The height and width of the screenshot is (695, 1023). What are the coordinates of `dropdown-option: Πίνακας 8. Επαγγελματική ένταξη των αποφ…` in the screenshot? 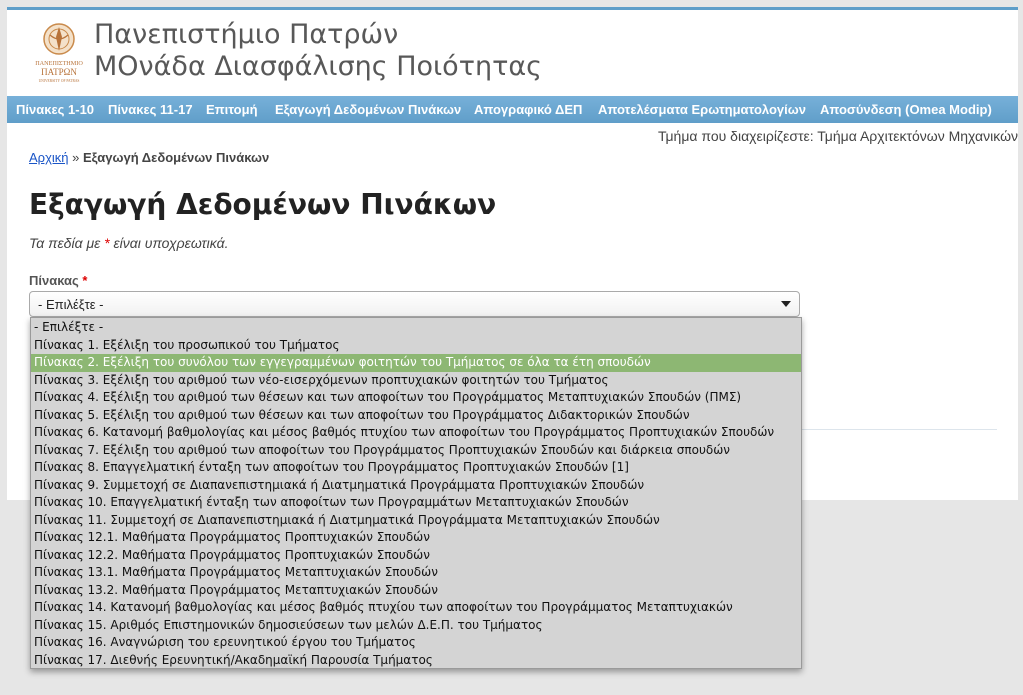 It's located at (416, 468).